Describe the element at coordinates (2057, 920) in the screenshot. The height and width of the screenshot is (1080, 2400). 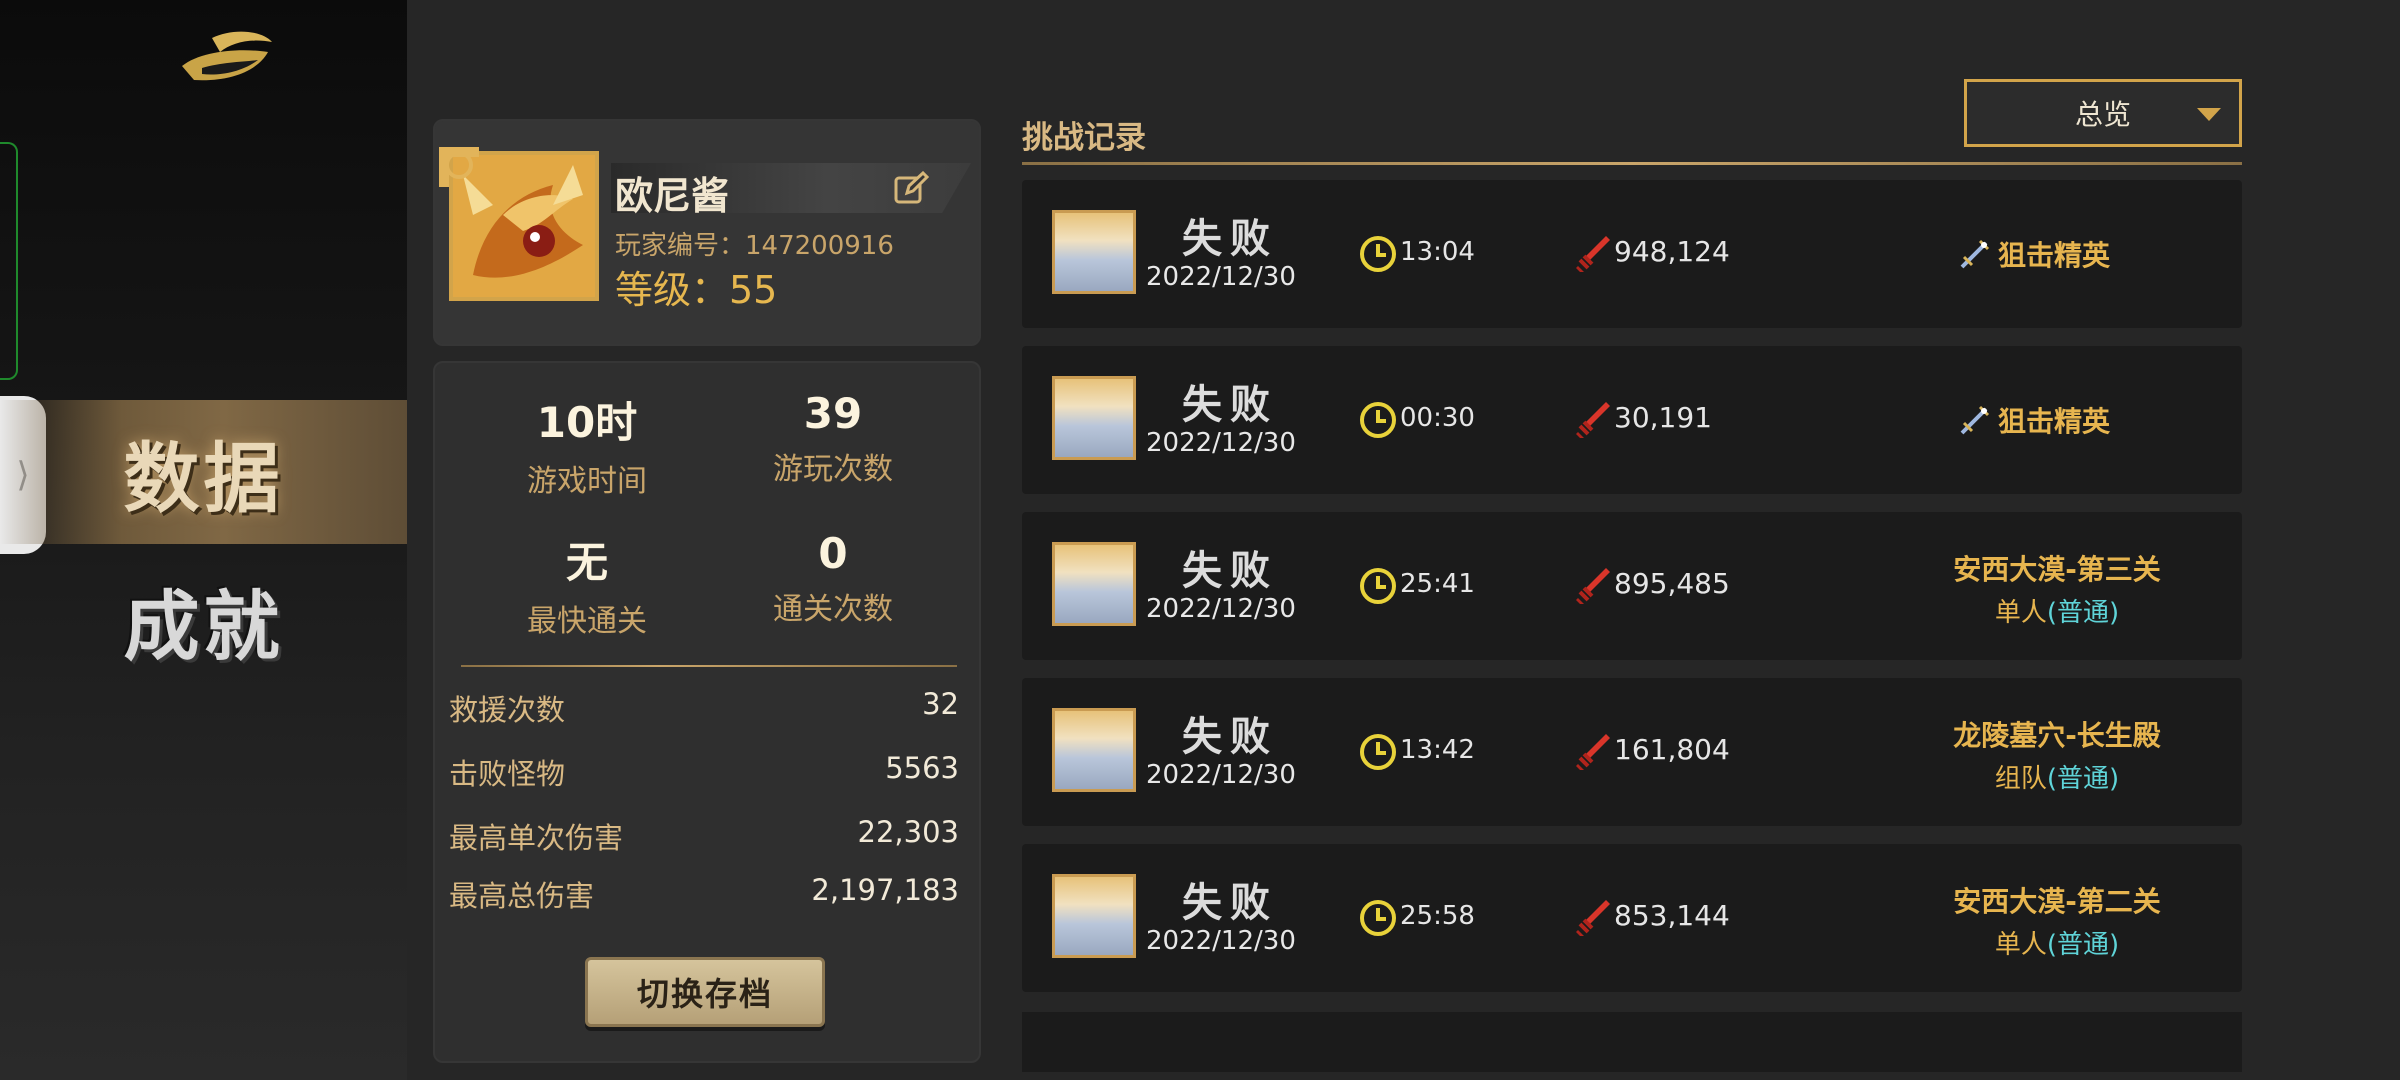
I see `record-stage: 安西大漠-第二关 单人(普通)` at that location.